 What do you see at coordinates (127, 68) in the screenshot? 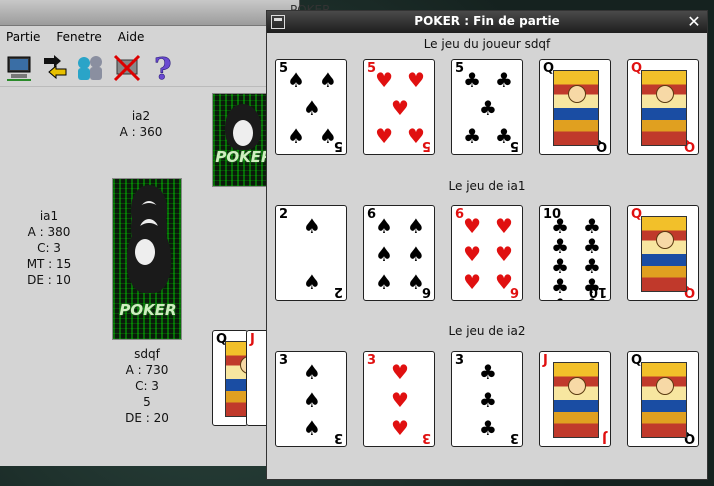
I see `network-error-icon` at bounding box center [127, 68].